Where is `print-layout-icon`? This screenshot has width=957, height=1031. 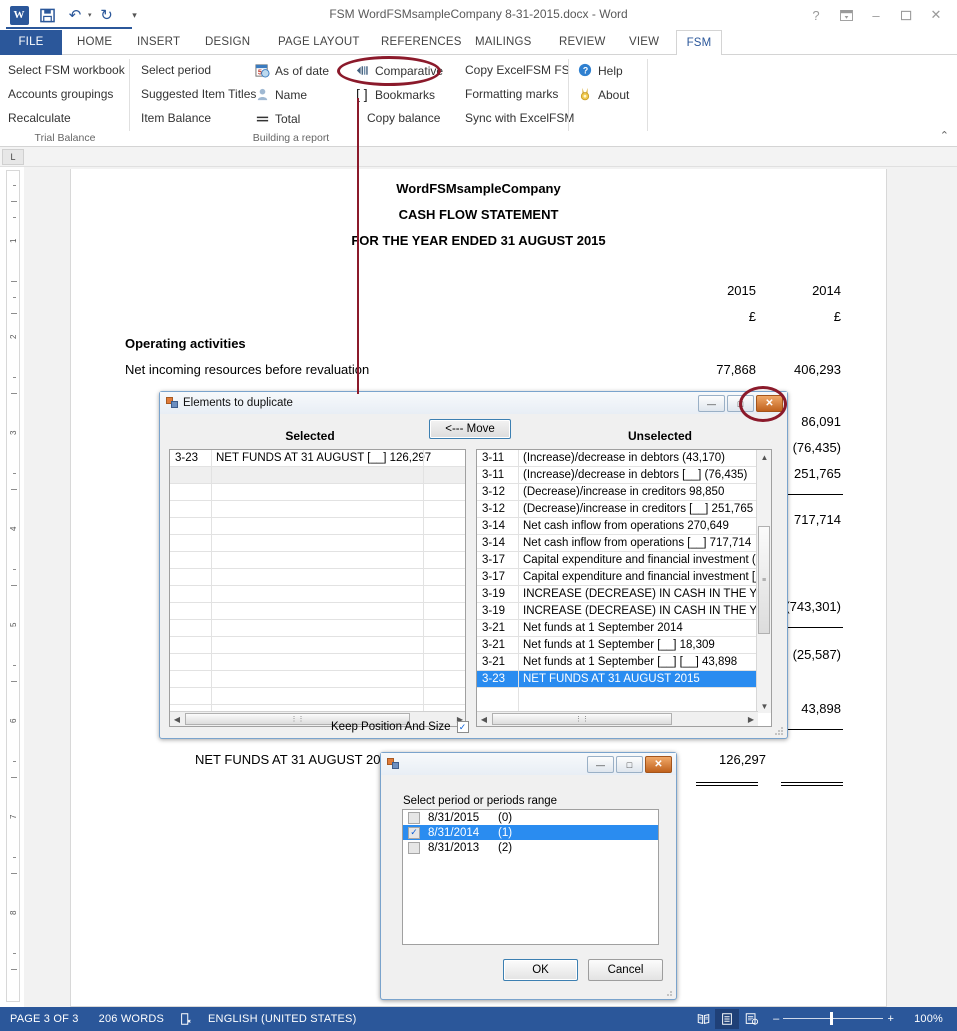
print-layout-icon is located at coordinates (727, 1019).